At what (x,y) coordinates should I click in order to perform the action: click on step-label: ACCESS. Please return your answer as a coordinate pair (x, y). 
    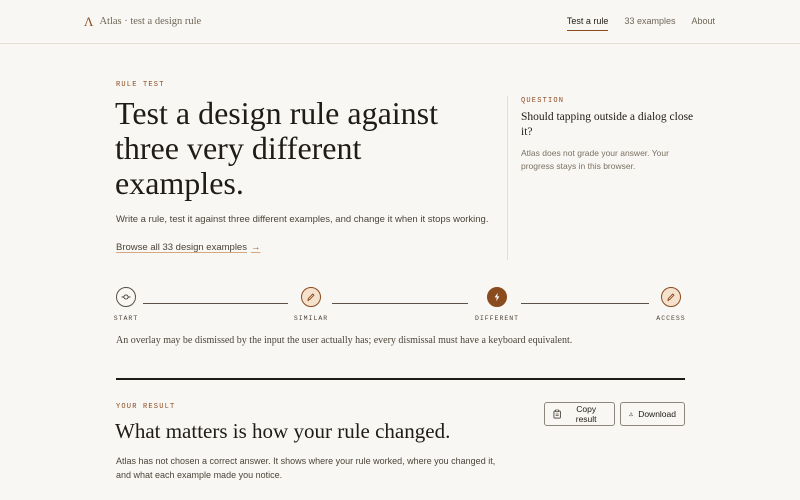
    Looking at the image, I should click on (671, 318).